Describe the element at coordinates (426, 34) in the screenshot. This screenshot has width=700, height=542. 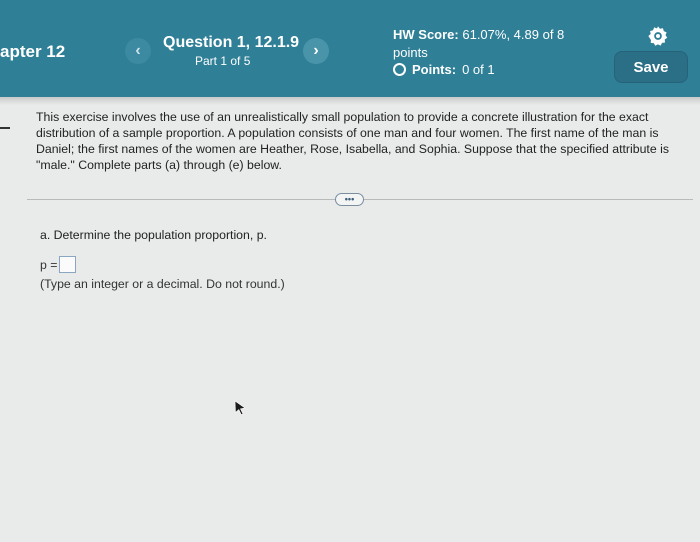
I see `hw-score-label: HW Score:` at that location.